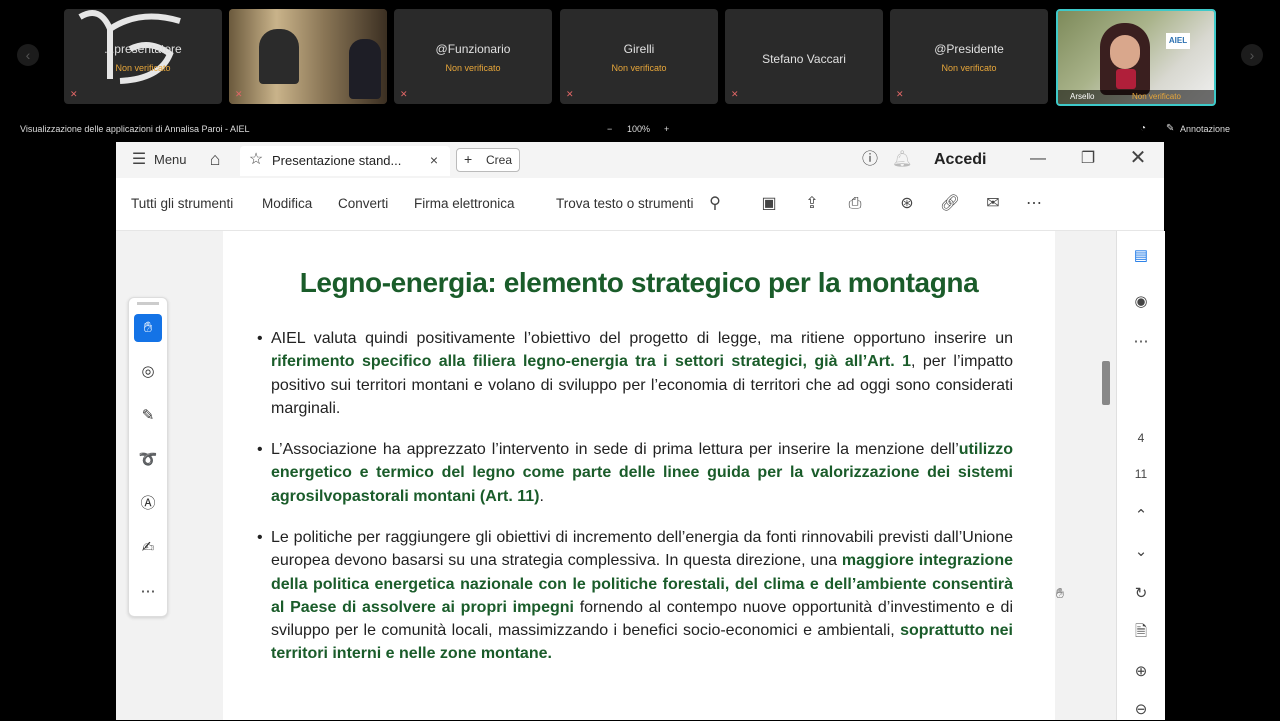  I want to click on page-view-icon: ▣, so click(769, 204).